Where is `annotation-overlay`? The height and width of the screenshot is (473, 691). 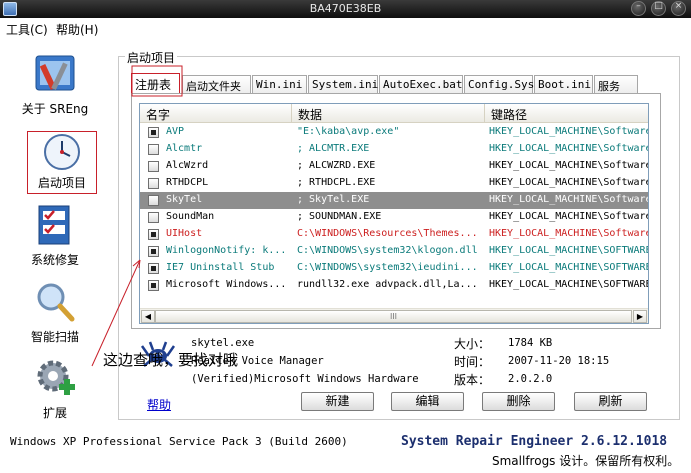
annotation-overlay is located at coordinates (137, 216).